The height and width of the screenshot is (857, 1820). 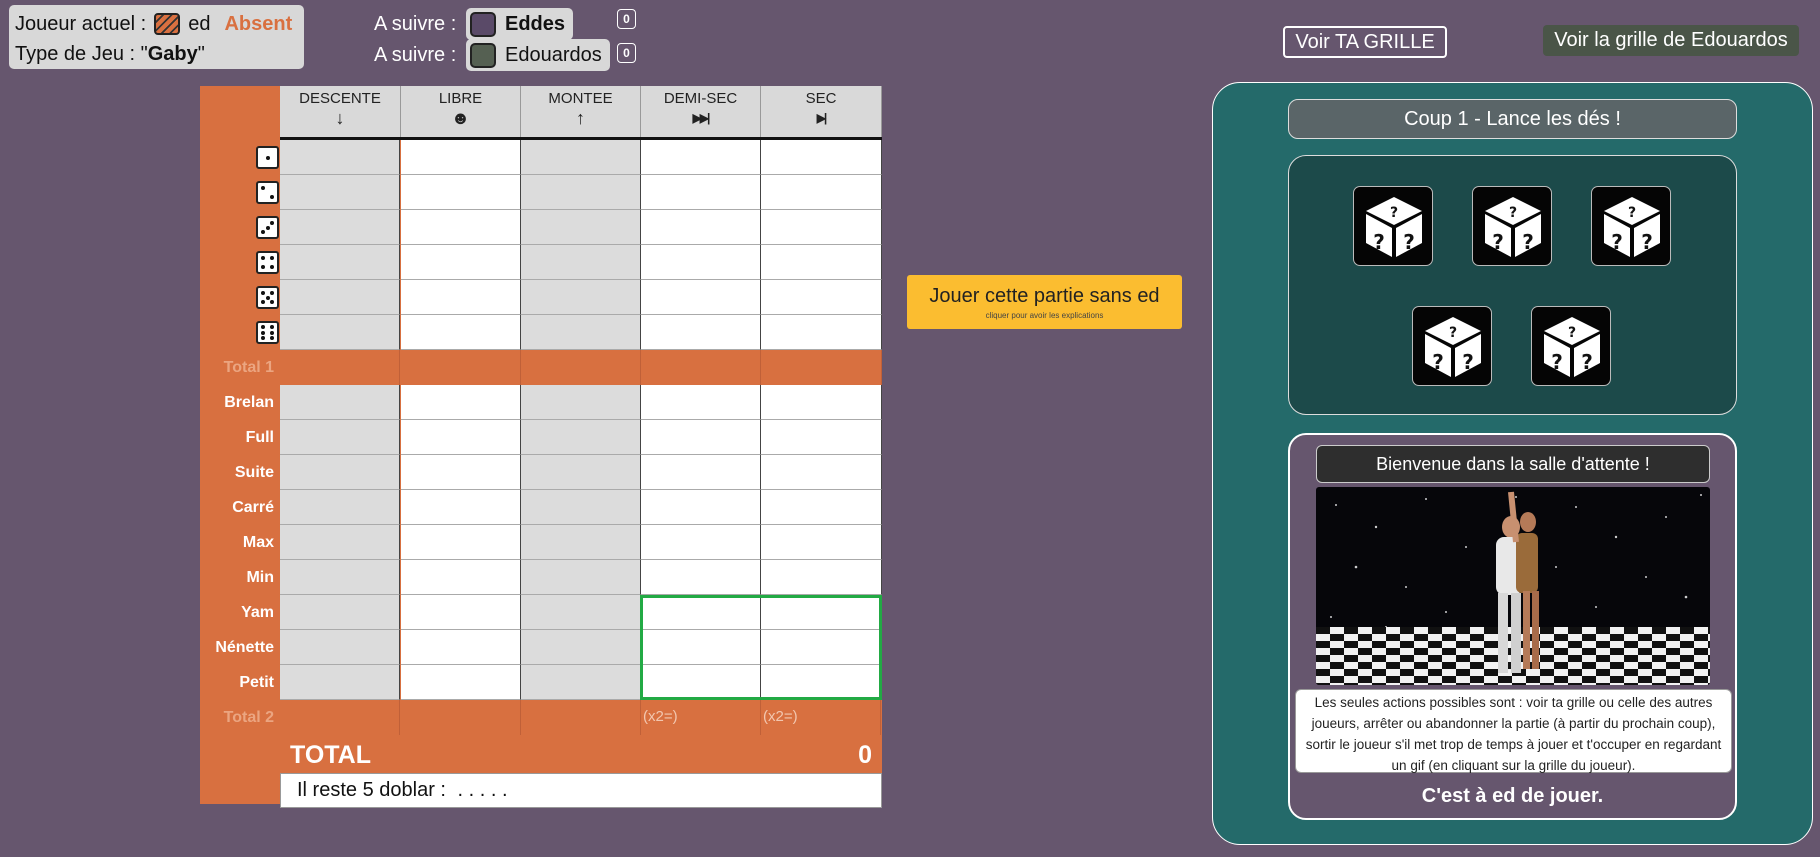 What do you see at coordinates (340, 111) in the screenshot?
I see `col-header-descente: DESCENTE ↓` at bounding box center [340, 111].